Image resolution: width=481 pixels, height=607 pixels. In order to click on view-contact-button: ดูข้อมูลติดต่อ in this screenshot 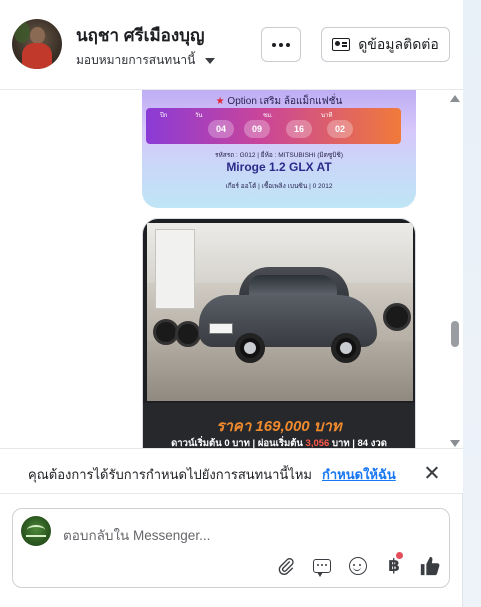, I will do `click(385, 44)`.